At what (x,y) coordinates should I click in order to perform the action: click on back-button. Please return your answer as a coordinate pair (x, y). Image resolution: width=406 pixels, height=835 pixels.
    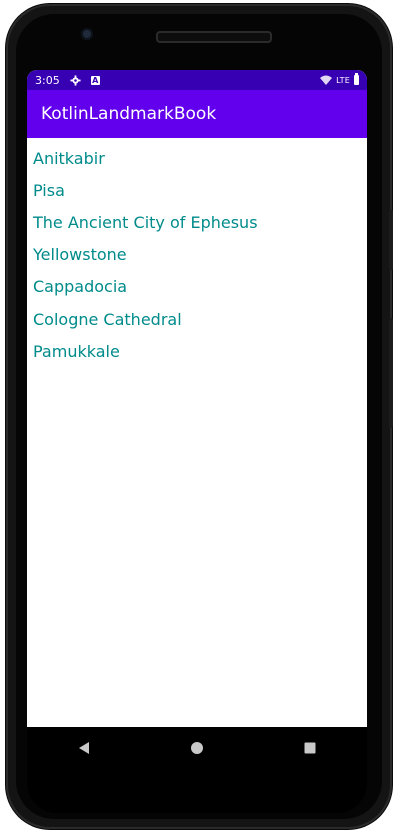
    Looking at the image, I should click on (84, 748).